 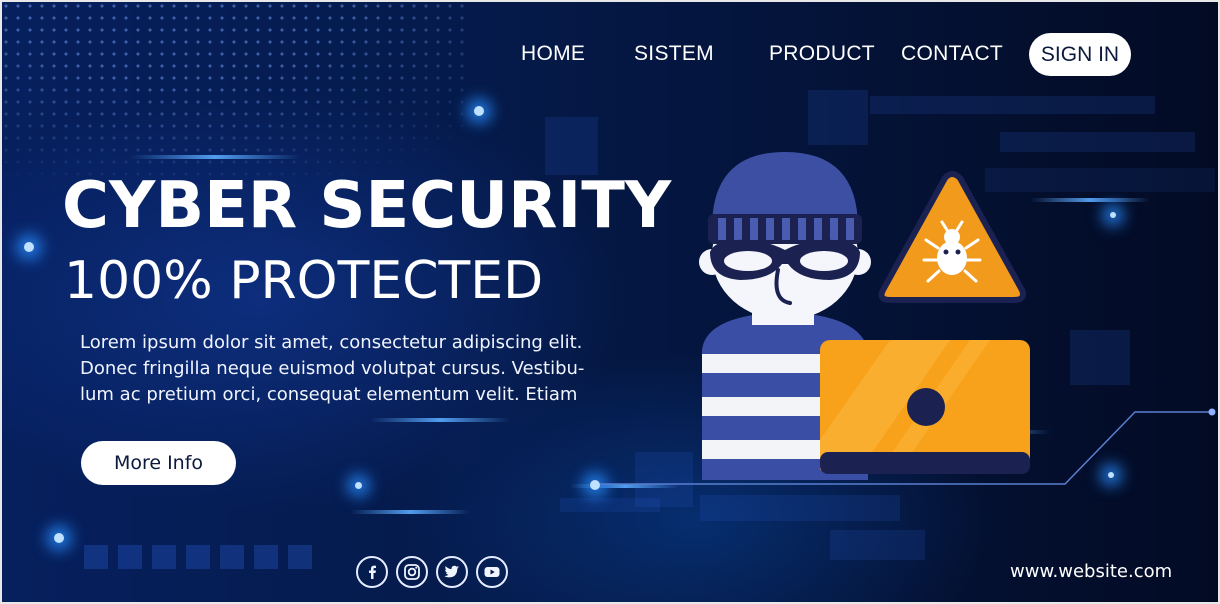 What do you see at coordinates (952, 237) in the screenshot?
I see `bug-warning-icon` at bounding box center [952, 237].